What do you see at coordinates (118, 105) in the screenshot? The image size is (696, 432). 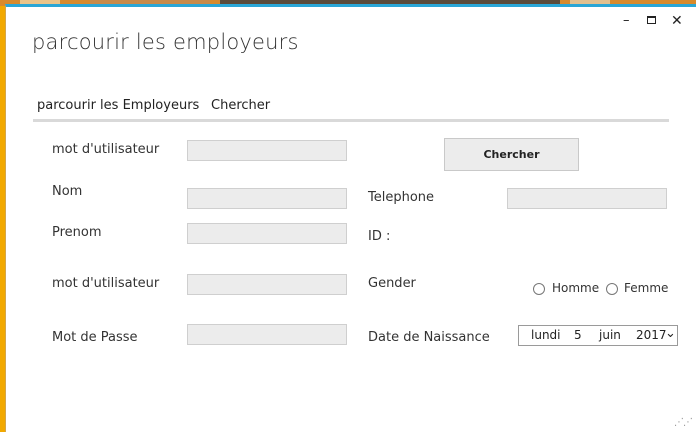 I see `tab-parcourir: parcourir les Employeurs` at bounding box center [118, 105].